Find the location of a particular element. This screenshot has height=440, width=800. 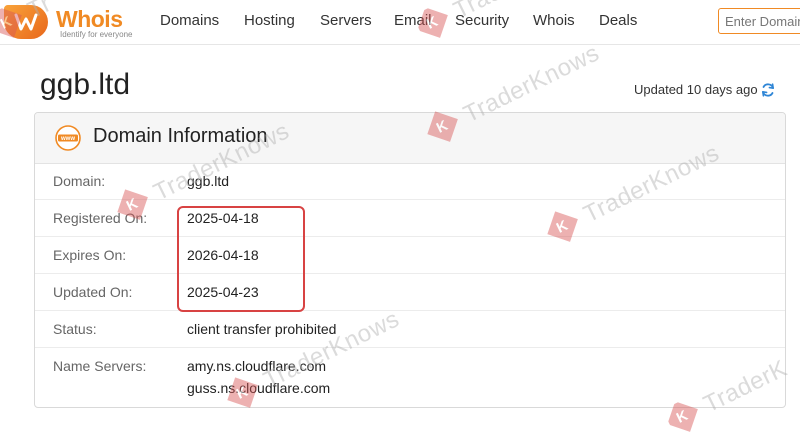

card-title: Domain Information is located at coordinates (180, 136).